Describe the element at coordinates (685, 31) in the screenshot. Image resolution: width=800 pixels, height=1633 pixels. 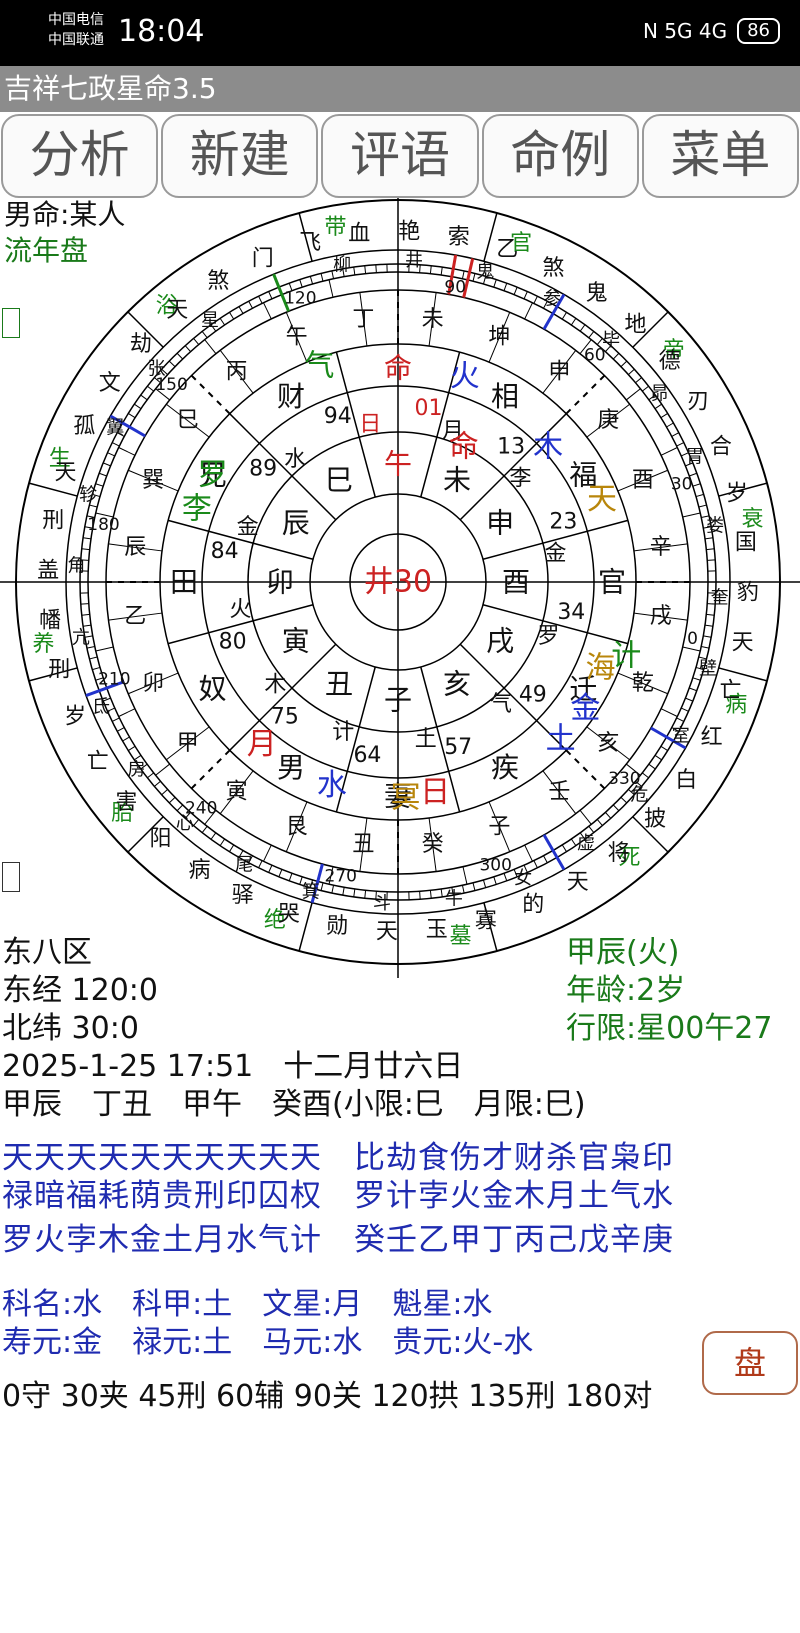
I see `signal-icon: N 5G 4G` at that location.